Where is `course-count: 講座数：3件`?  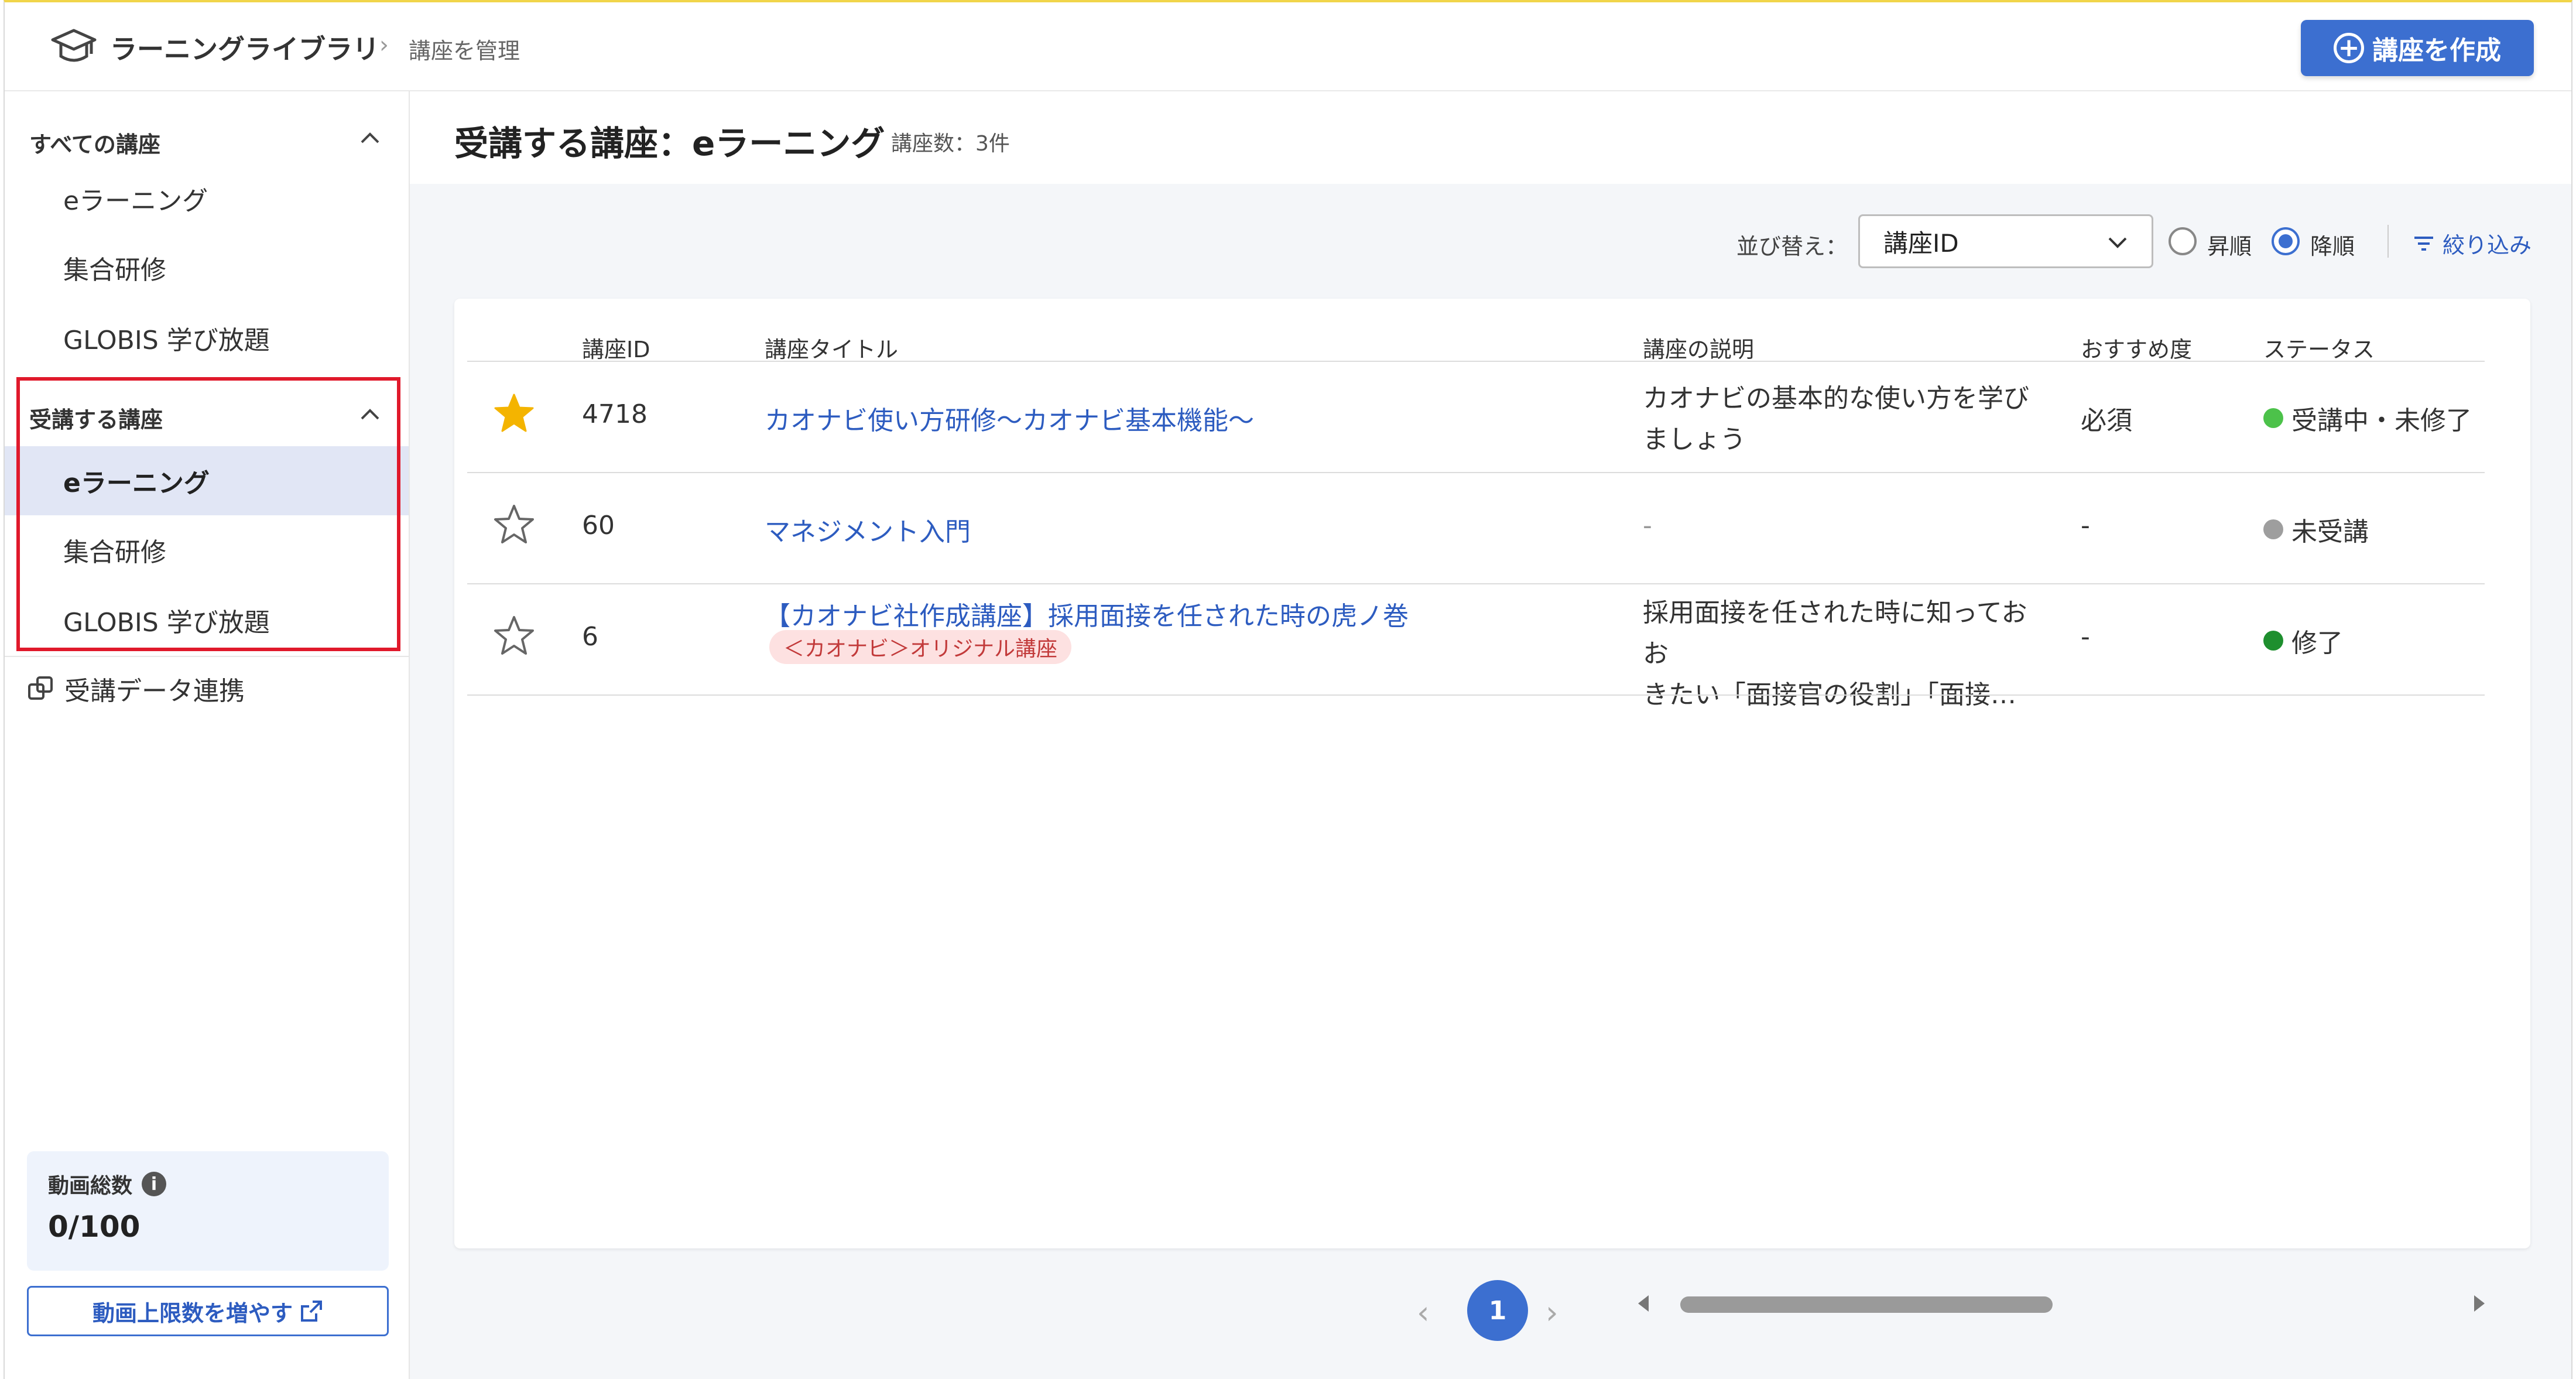 course-count: 講座数：3件 is located at coordinates (950, 144).